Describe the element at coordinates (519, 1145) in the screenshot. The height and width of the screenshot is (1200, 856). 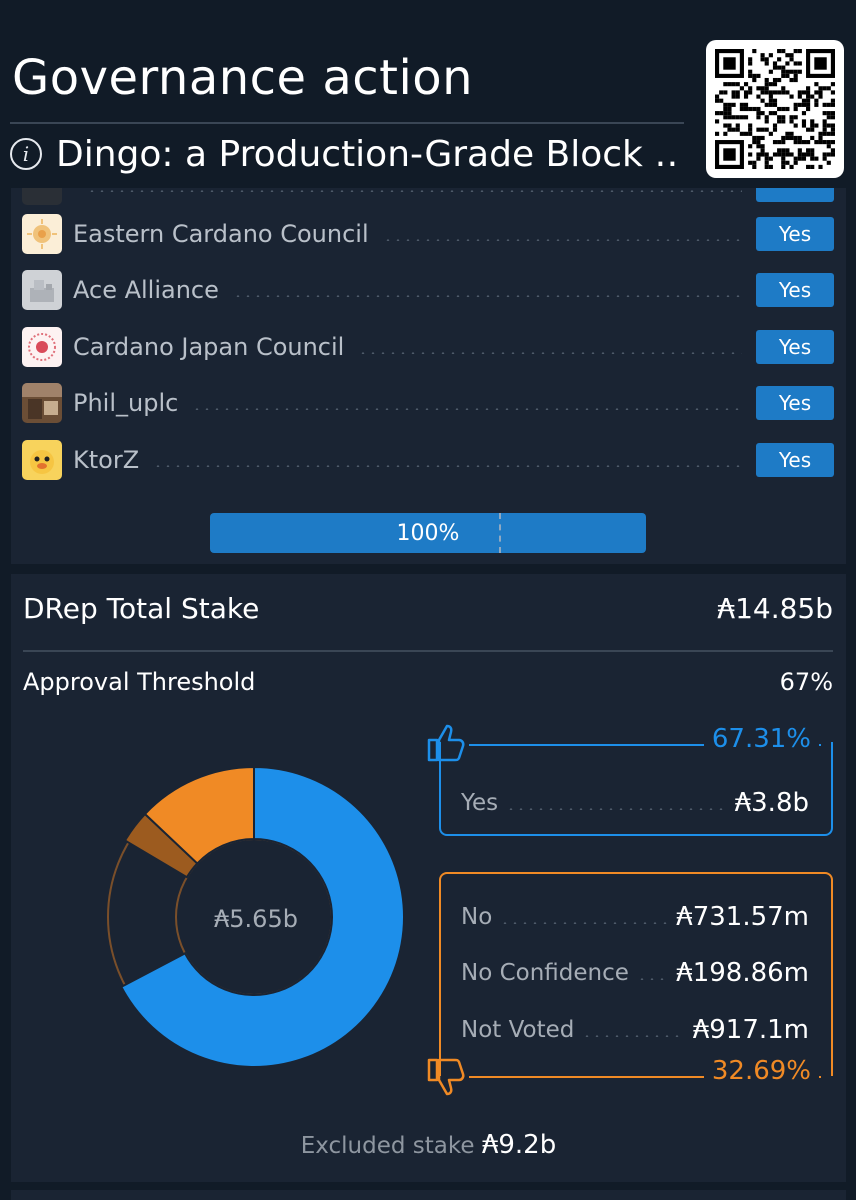
I see `excluded-stake-value: ₳9.2b` at that location.